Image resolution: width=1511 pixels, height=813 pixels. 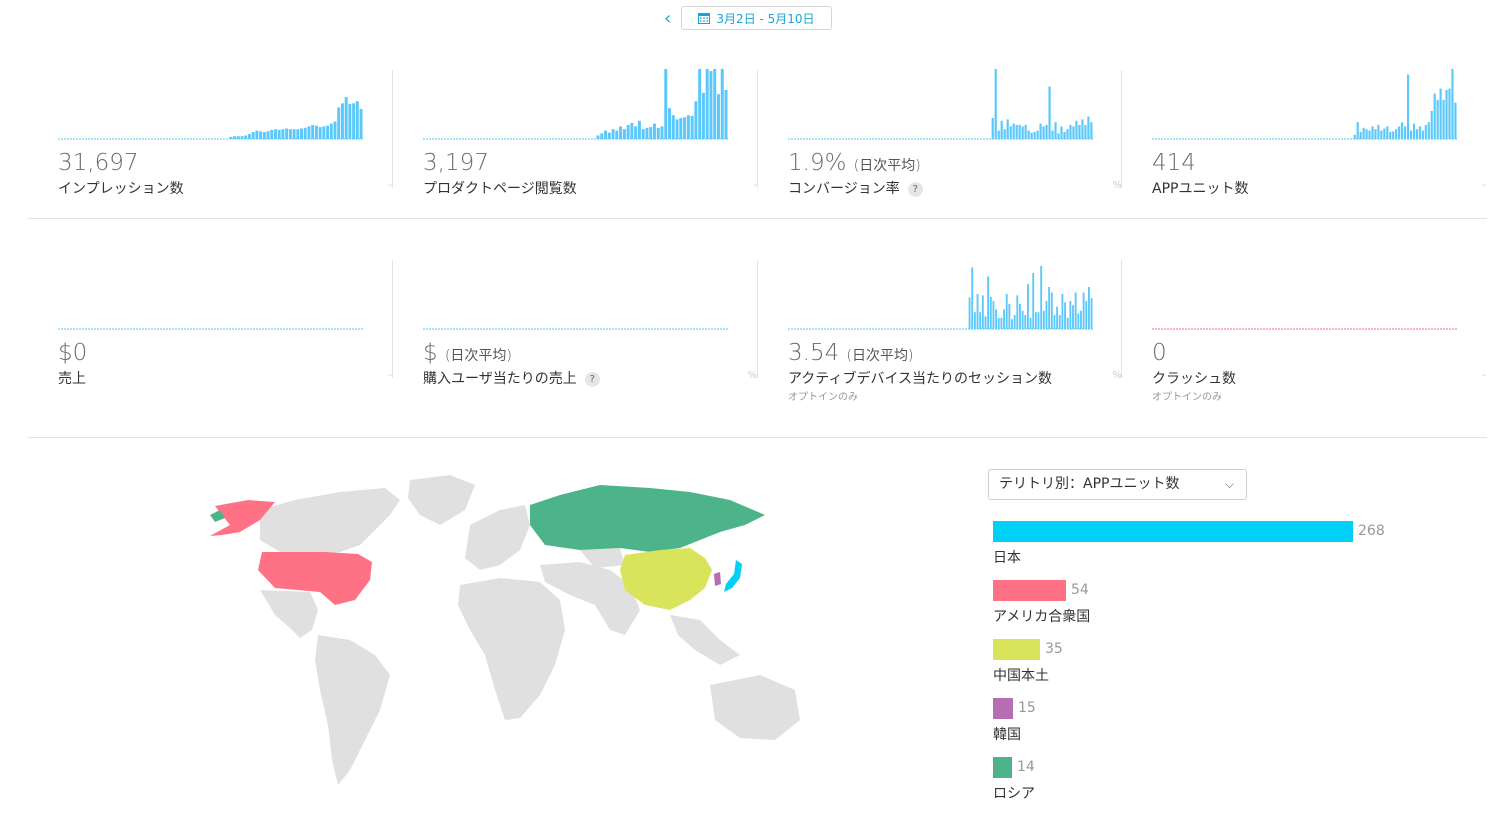 What do you see at coordinates (1027, 708) in the screenshot?
I see `territory-value: 15` at bounding box center [1027, 708].